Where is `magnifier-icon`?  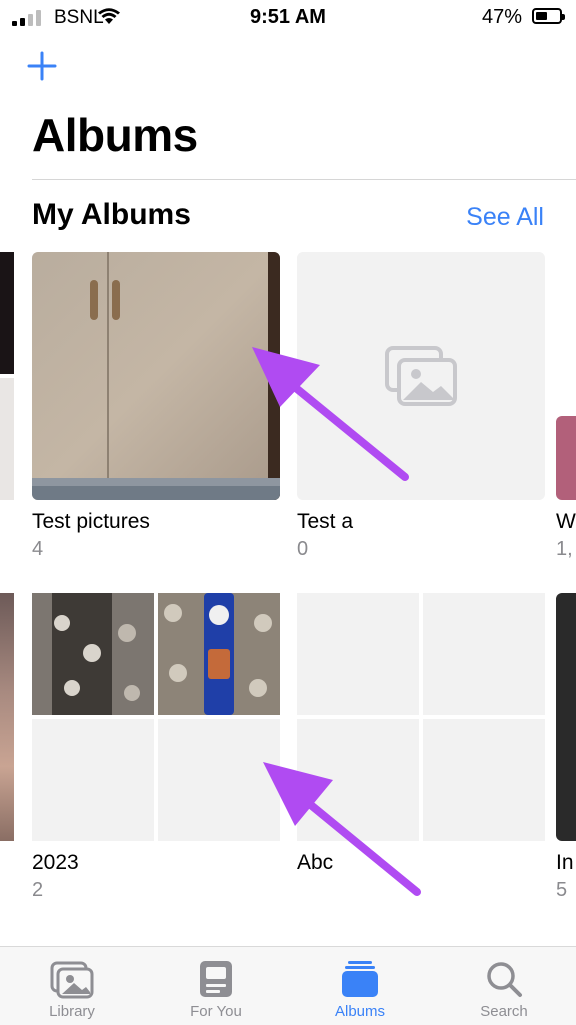 magnifier-icon is located at coordinates (504, 979).